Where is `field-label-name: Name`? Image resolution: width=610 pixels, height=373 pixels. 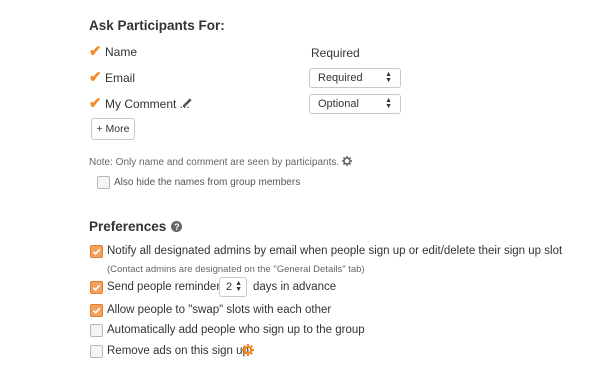 field-label-name: Name is located at coordinates (121, 52).